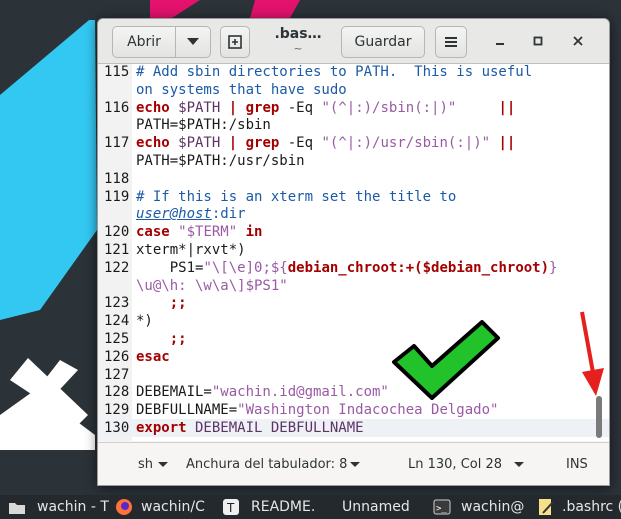  What do you see at coordinates (191, 214) in the screenshot?
I see `code-text: user@host:dir` at bounding box center [191, 214].